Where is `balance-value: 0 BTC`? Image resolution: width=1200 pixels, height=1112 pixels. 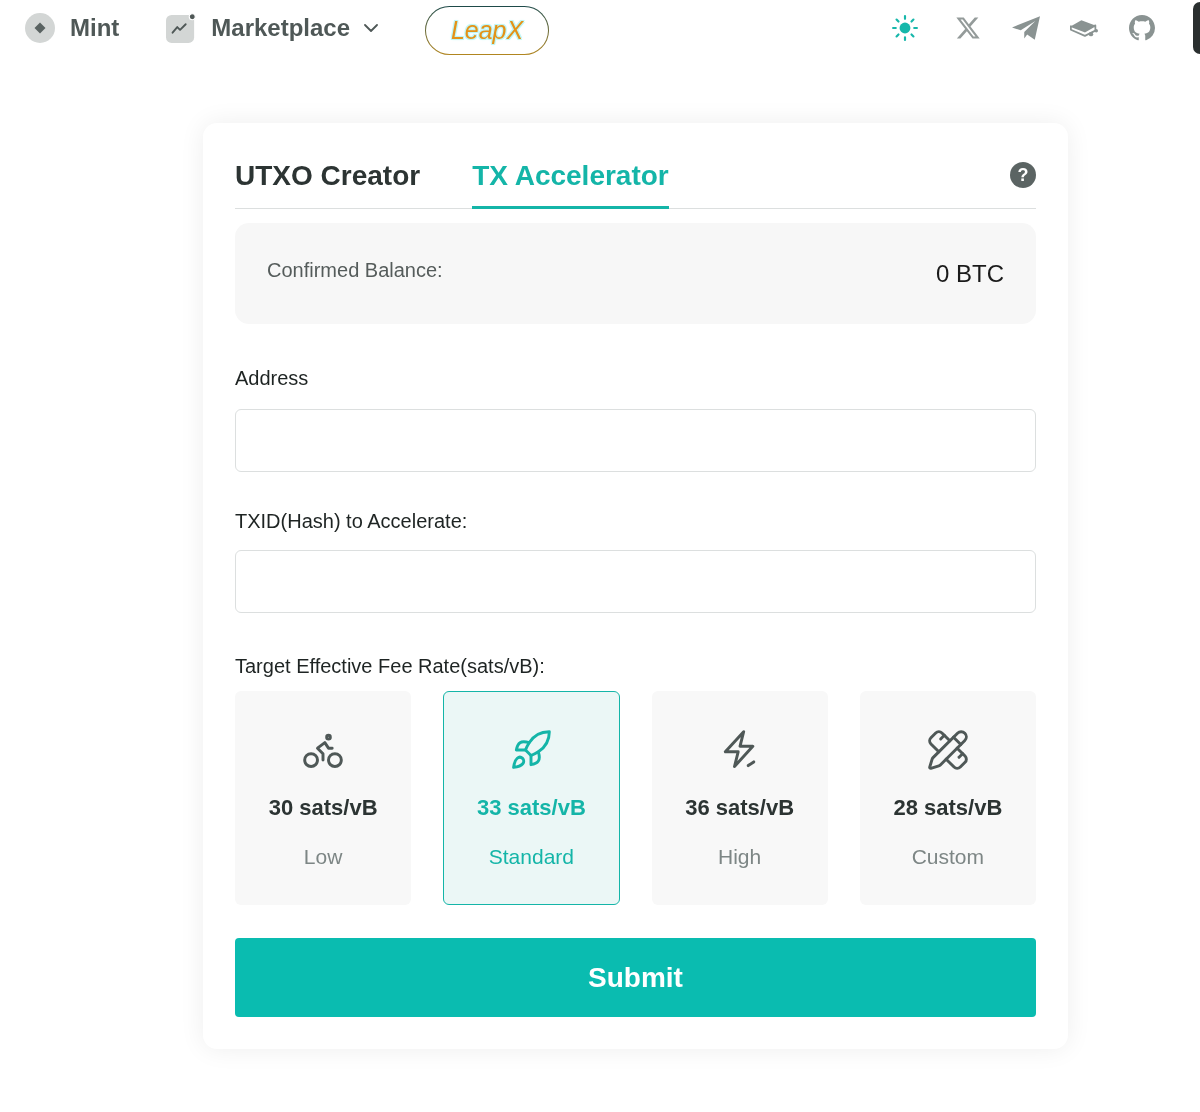
balance-value: 0 BTC is located at coordinates (970, 273).